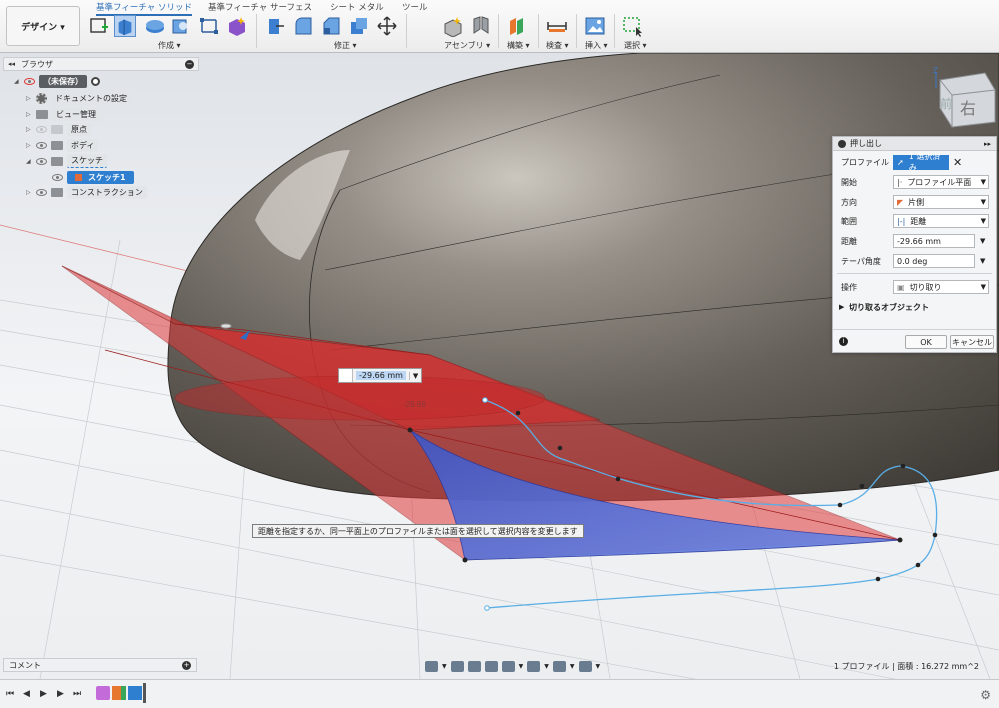  Describe the element at coordinates (100, 665) in the screenshot. I see `comments-panel: コメント +` at that location.